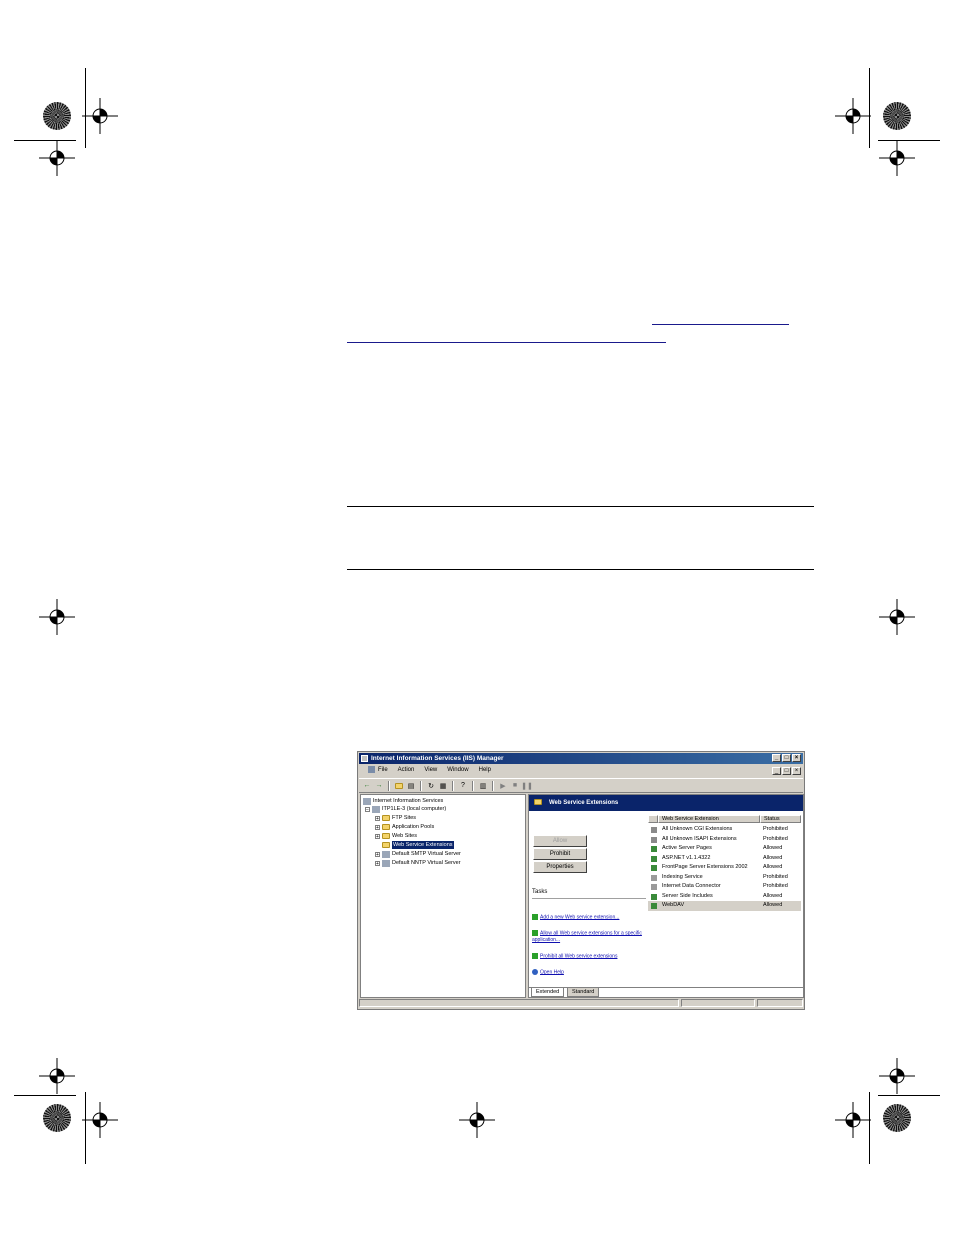 This screenshot has width=954, height=1235. Describe the element at coordinates (724, 840) in the screenshot. I see `list-item: All Unknown ISAPI Extensions Prohibited` at that location.